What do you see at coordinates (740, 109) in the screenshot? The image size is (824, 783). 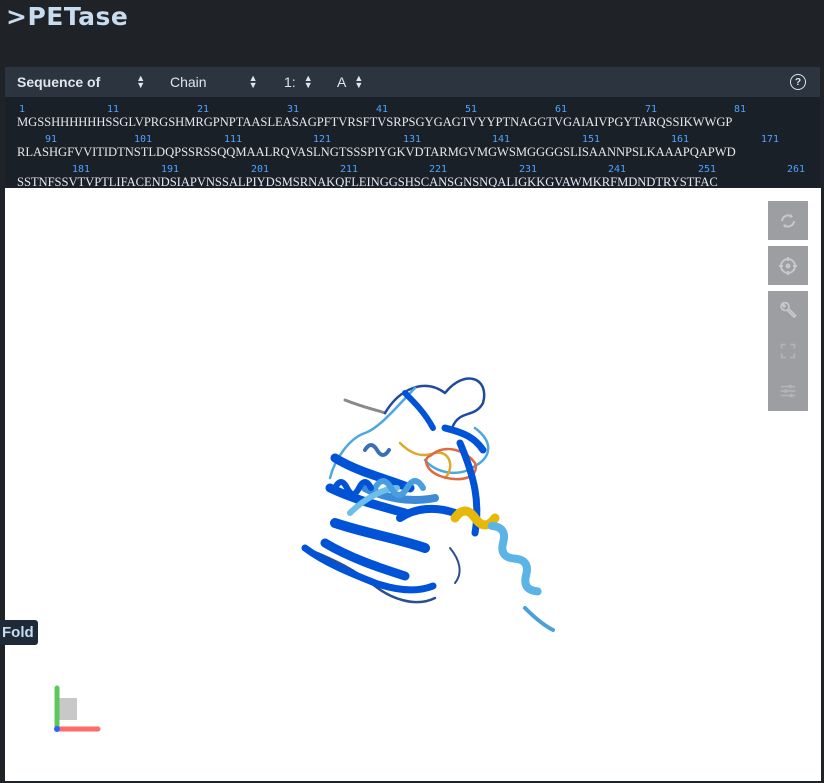 I see `residue-number: 81` at bounding box center [740, 109].